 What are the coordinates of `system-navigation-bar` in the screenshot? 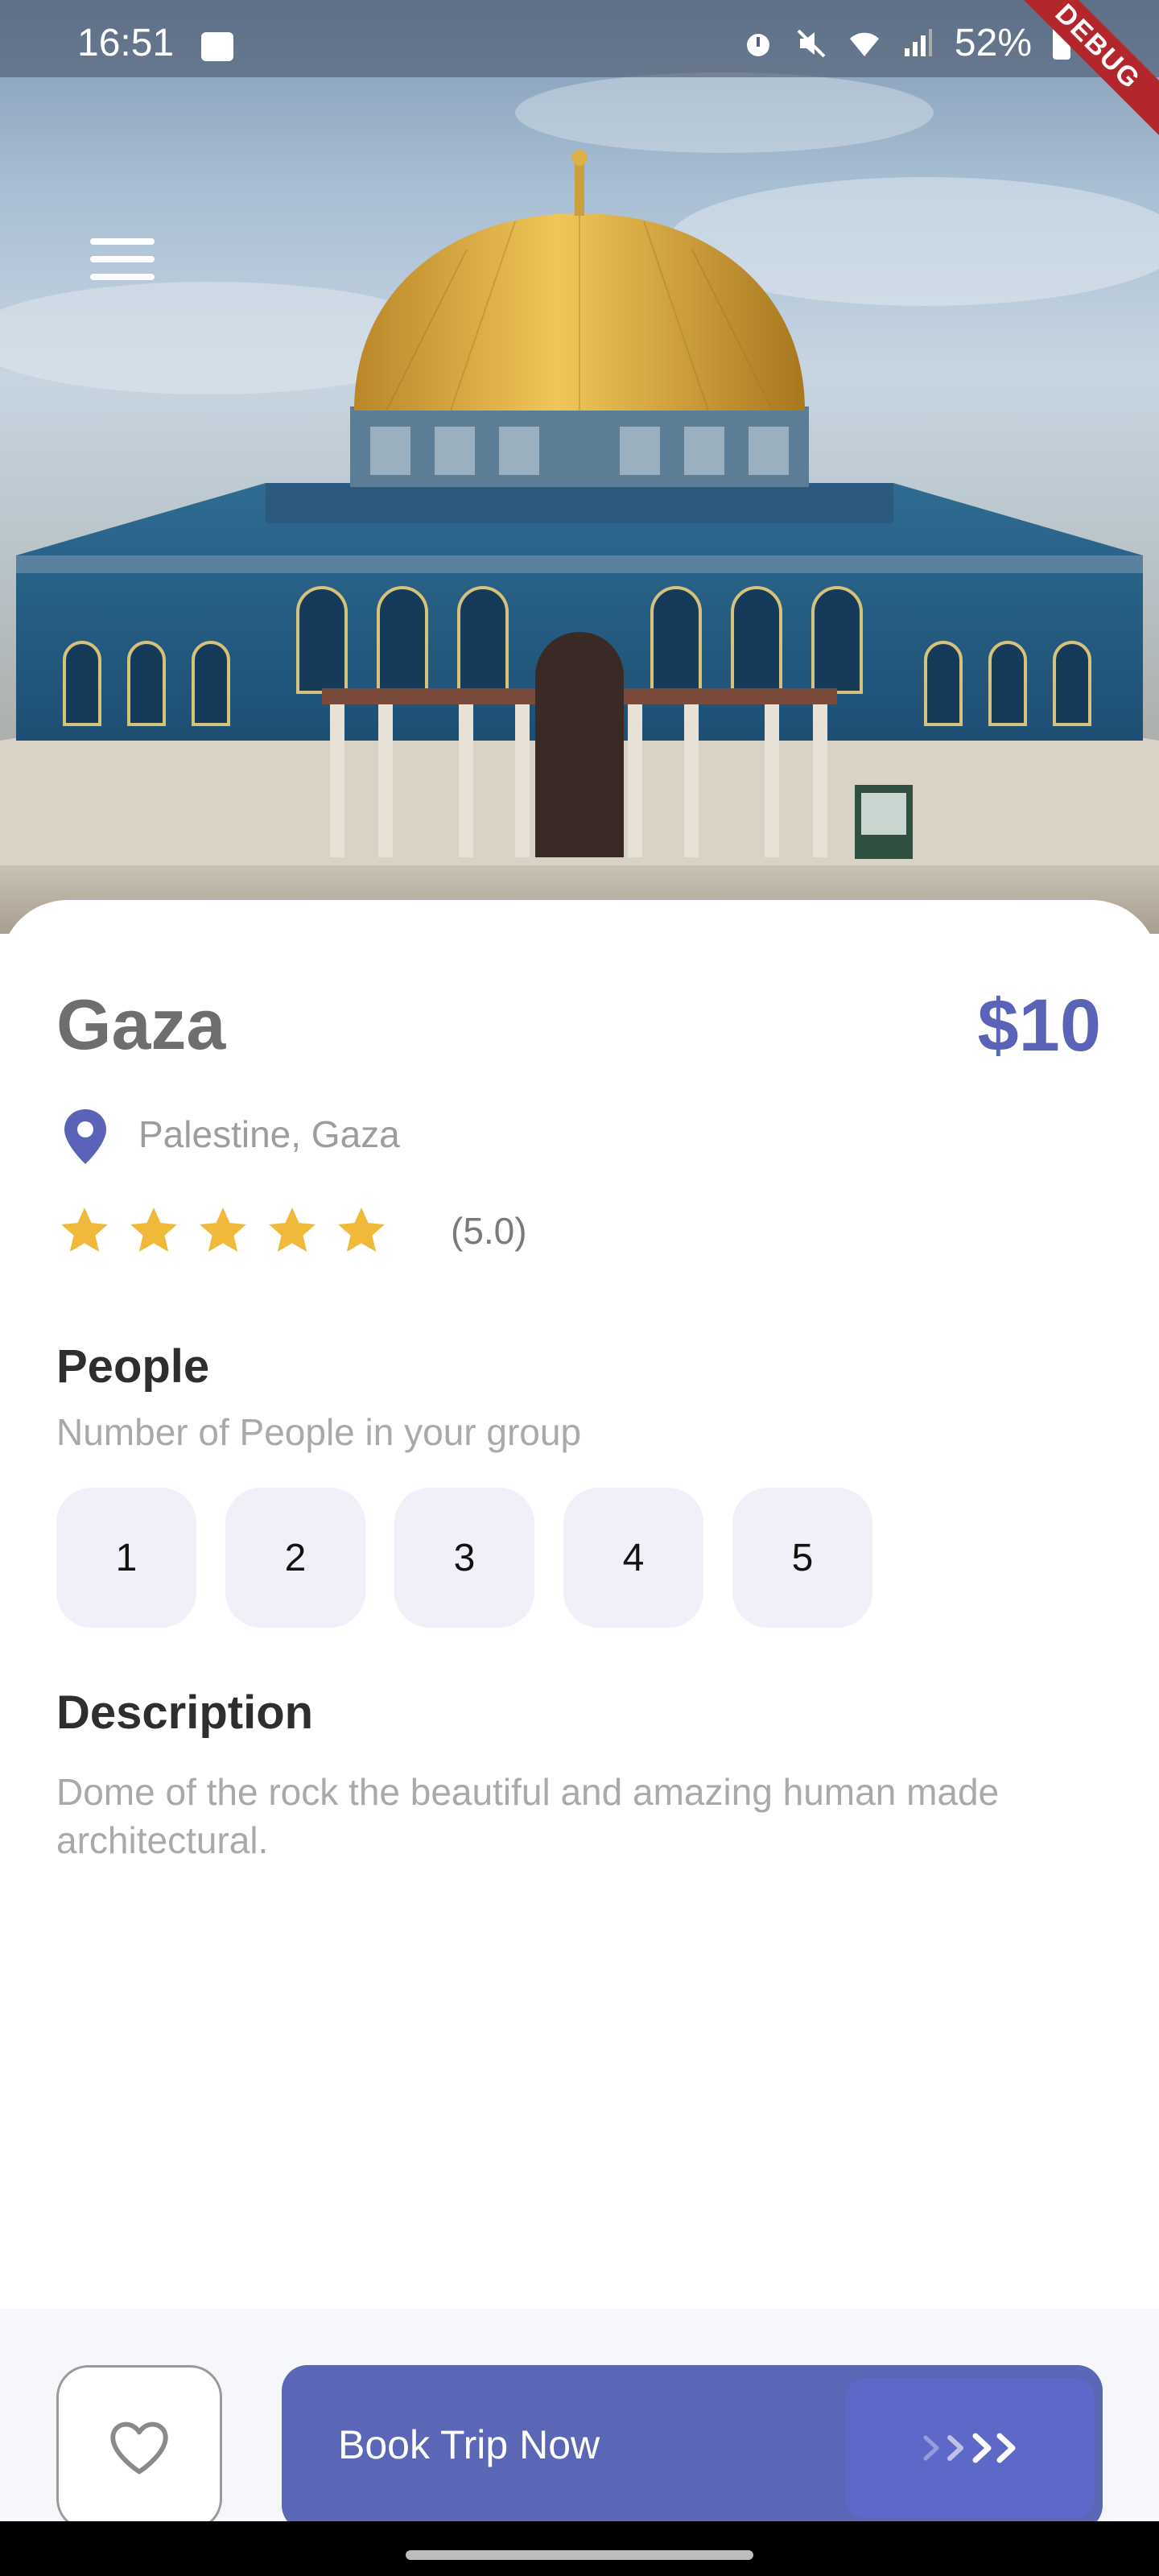 It's located at (579, 2548).